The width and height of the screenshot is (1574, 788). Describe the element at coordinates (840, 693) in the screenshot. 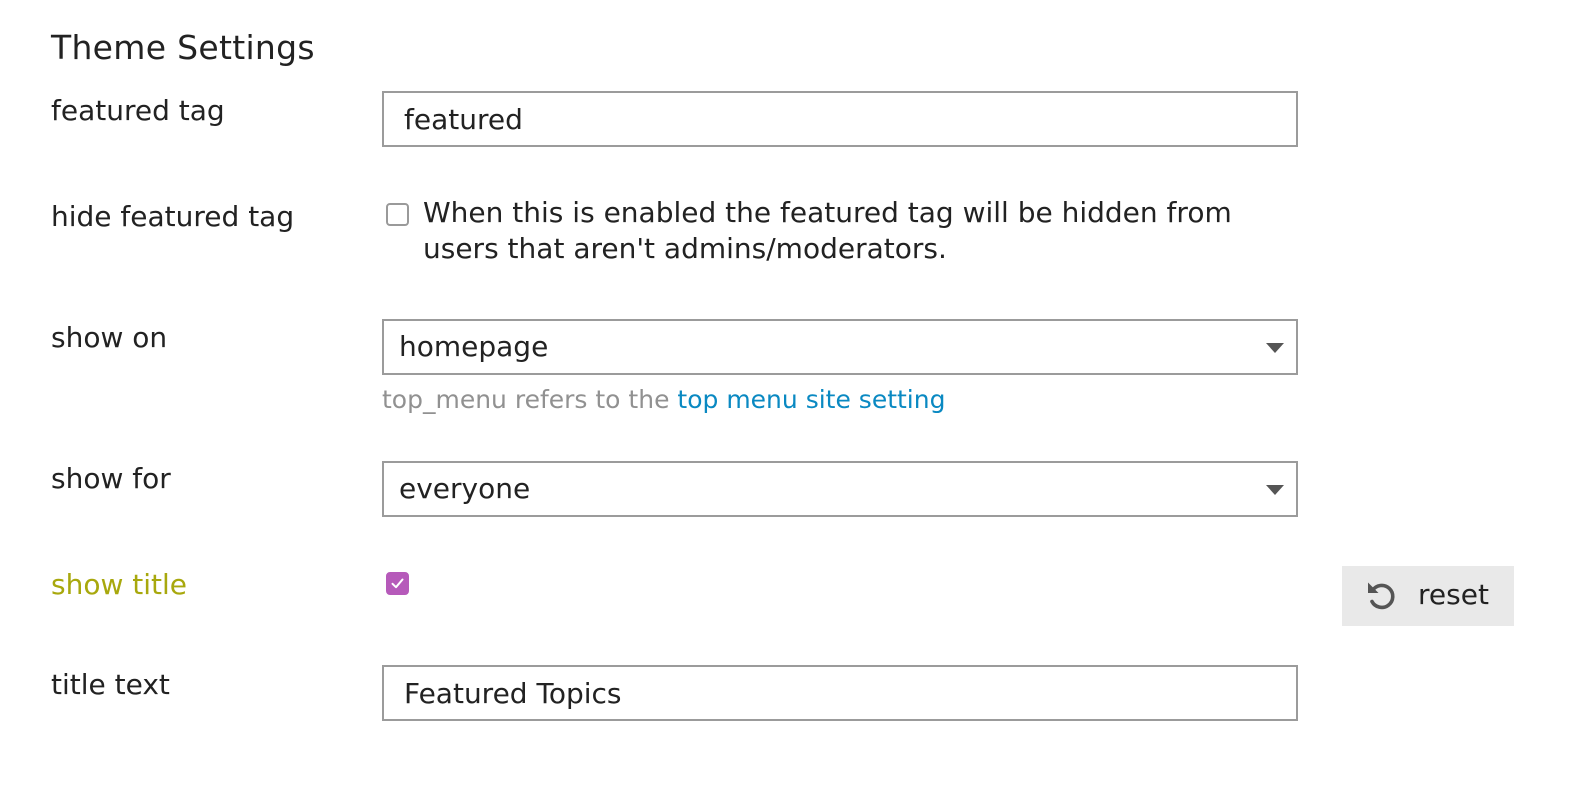

I see `title-text-input` at that location.